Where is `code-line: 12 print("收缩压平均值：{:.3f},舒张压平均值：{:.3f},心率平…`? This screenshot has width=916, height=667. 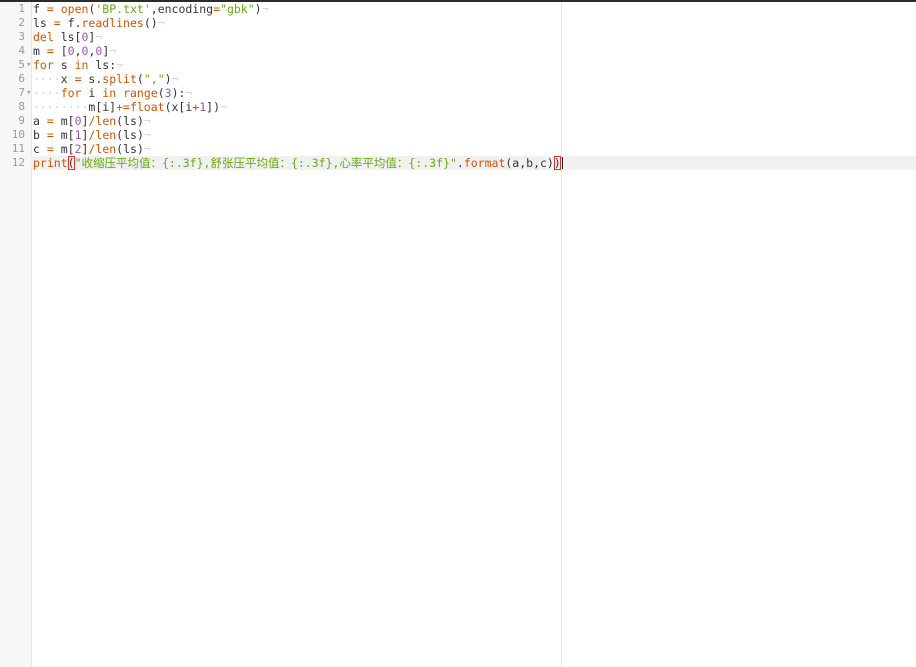
code-line: 12 print("收缩压平均值：{:.3f},舒张压平均值：{:.3f},心率平… is located at coordinates (458, 163).